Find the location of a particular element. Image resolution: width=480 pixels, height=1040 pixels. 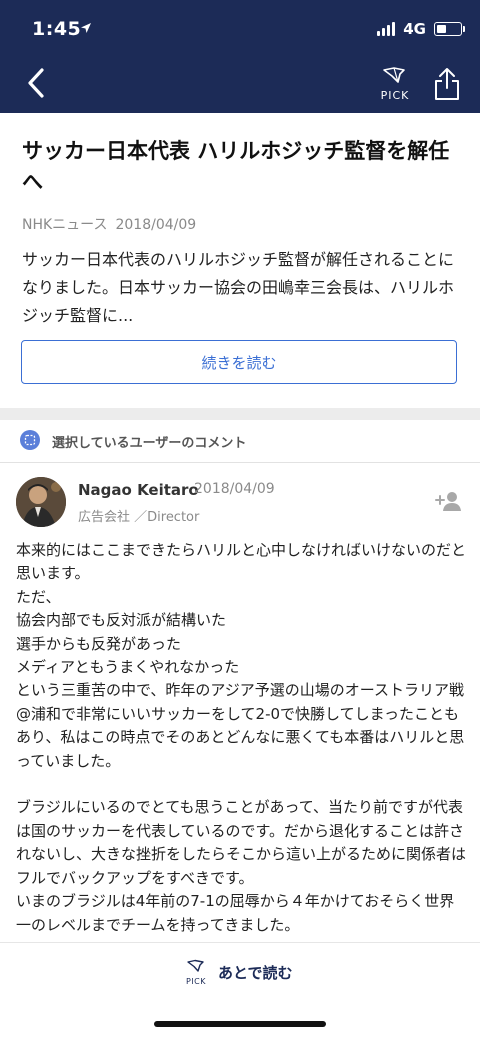

read-more-button: 続きを読む is located at coordinates (239, 362).